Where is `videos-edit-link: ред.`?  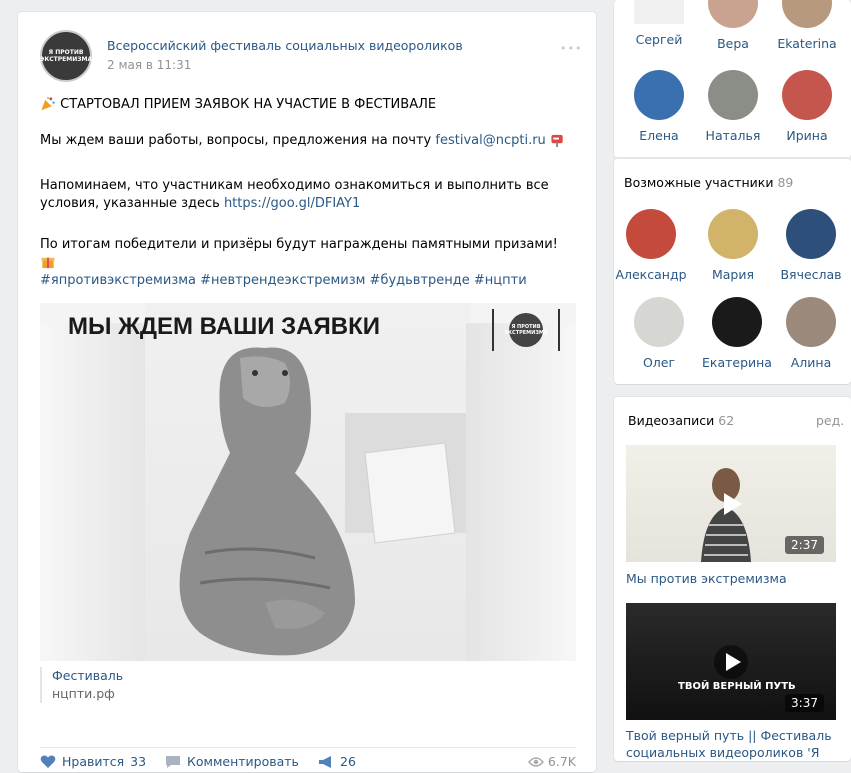 videos-edit-link: ред. is located at coordinates (830, 420).